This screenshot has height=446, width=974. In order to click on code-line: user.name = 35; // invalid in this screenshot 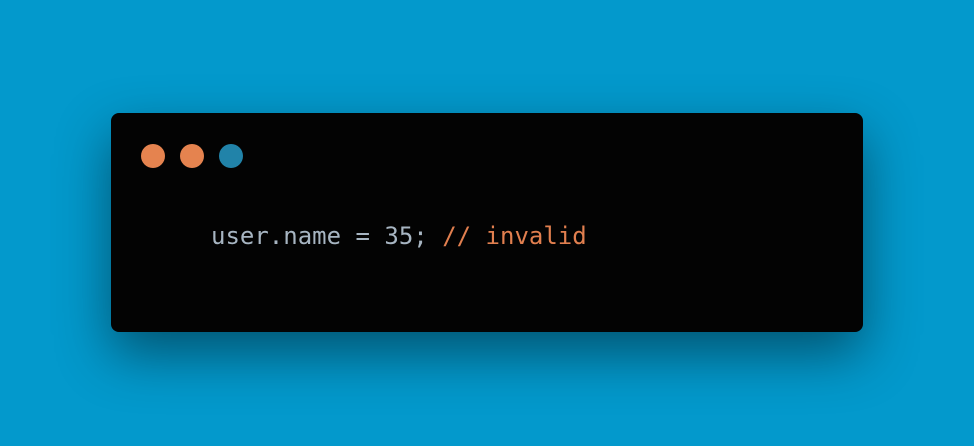, I will do `click(399, 236)`.